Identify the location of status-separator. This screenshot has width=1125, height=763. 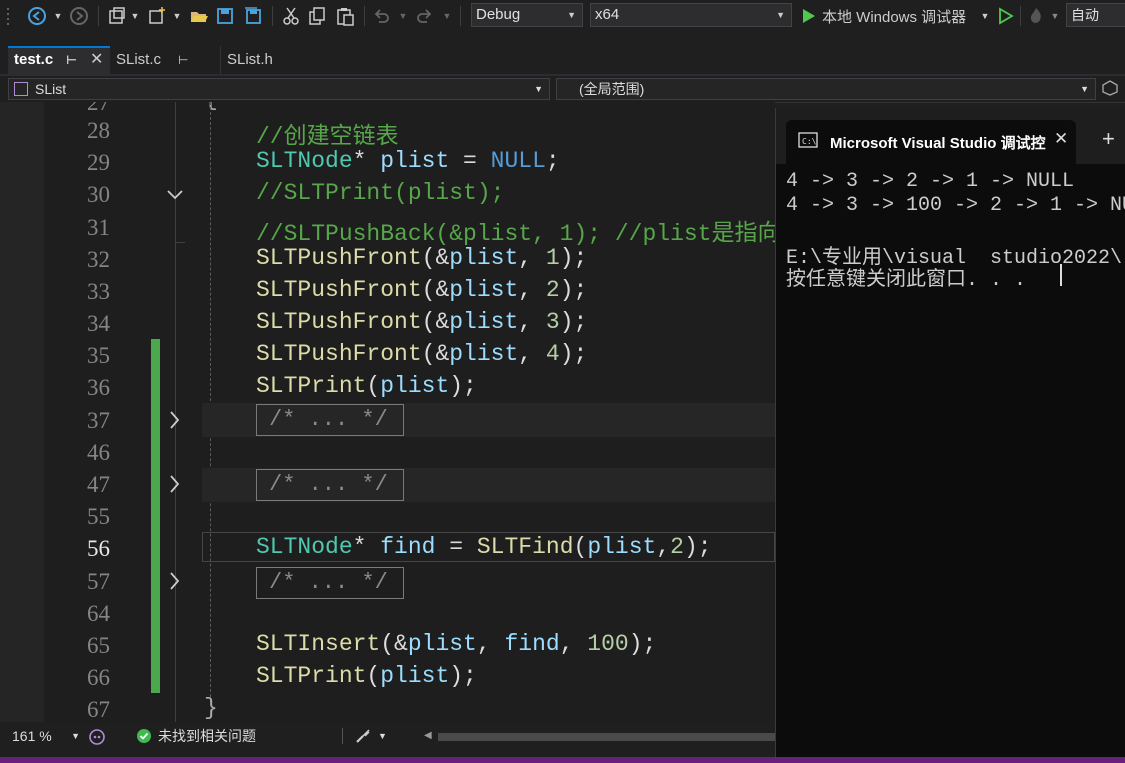
(342, 736).